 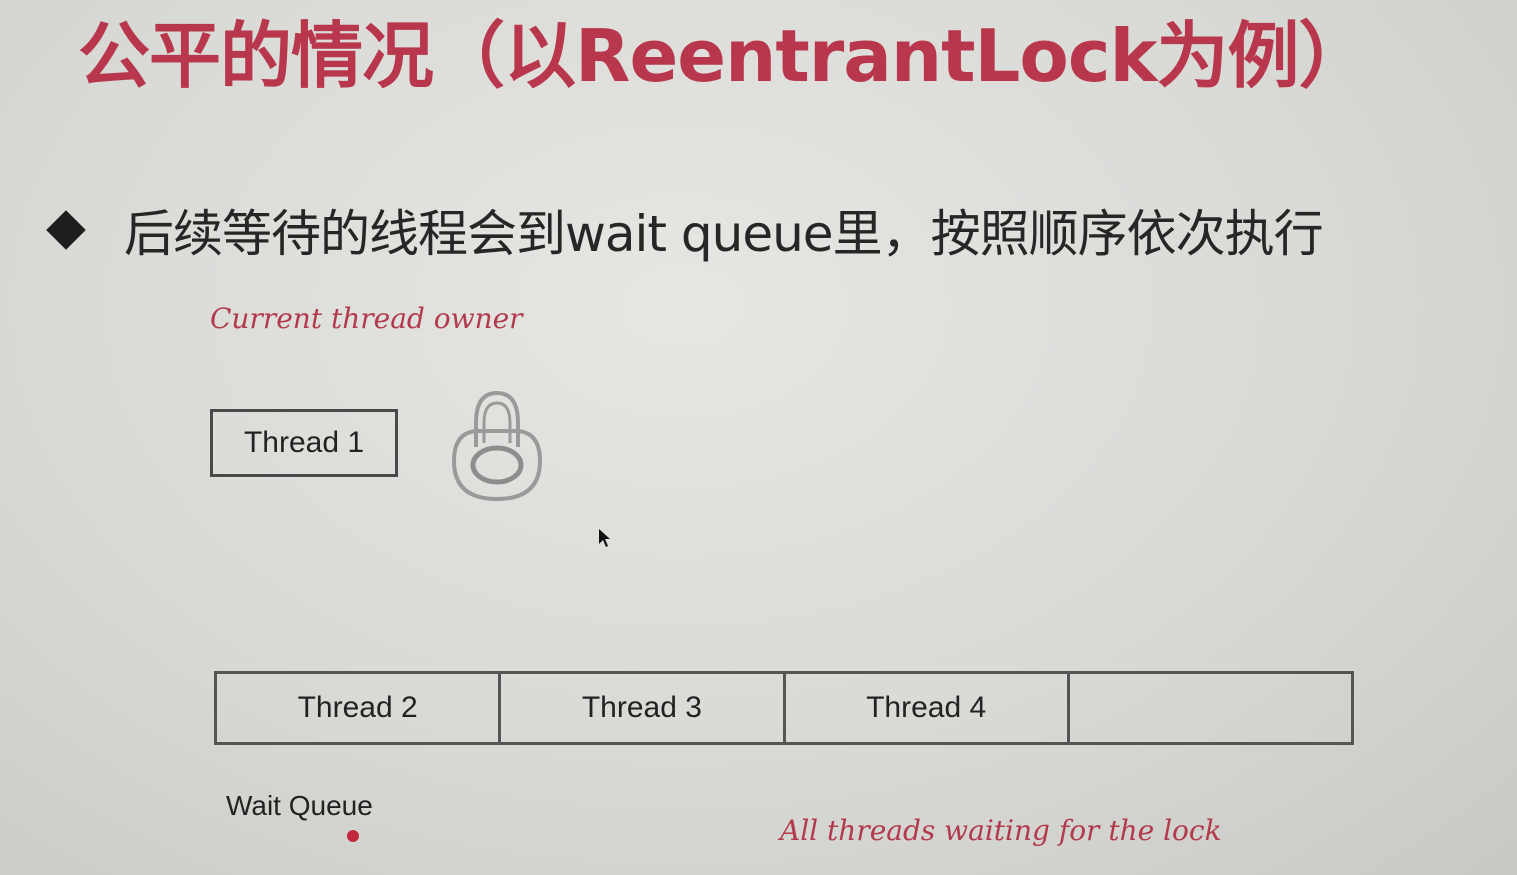 I want to click on owner-thread-label: Thread 1, so click(x=304, y=442).